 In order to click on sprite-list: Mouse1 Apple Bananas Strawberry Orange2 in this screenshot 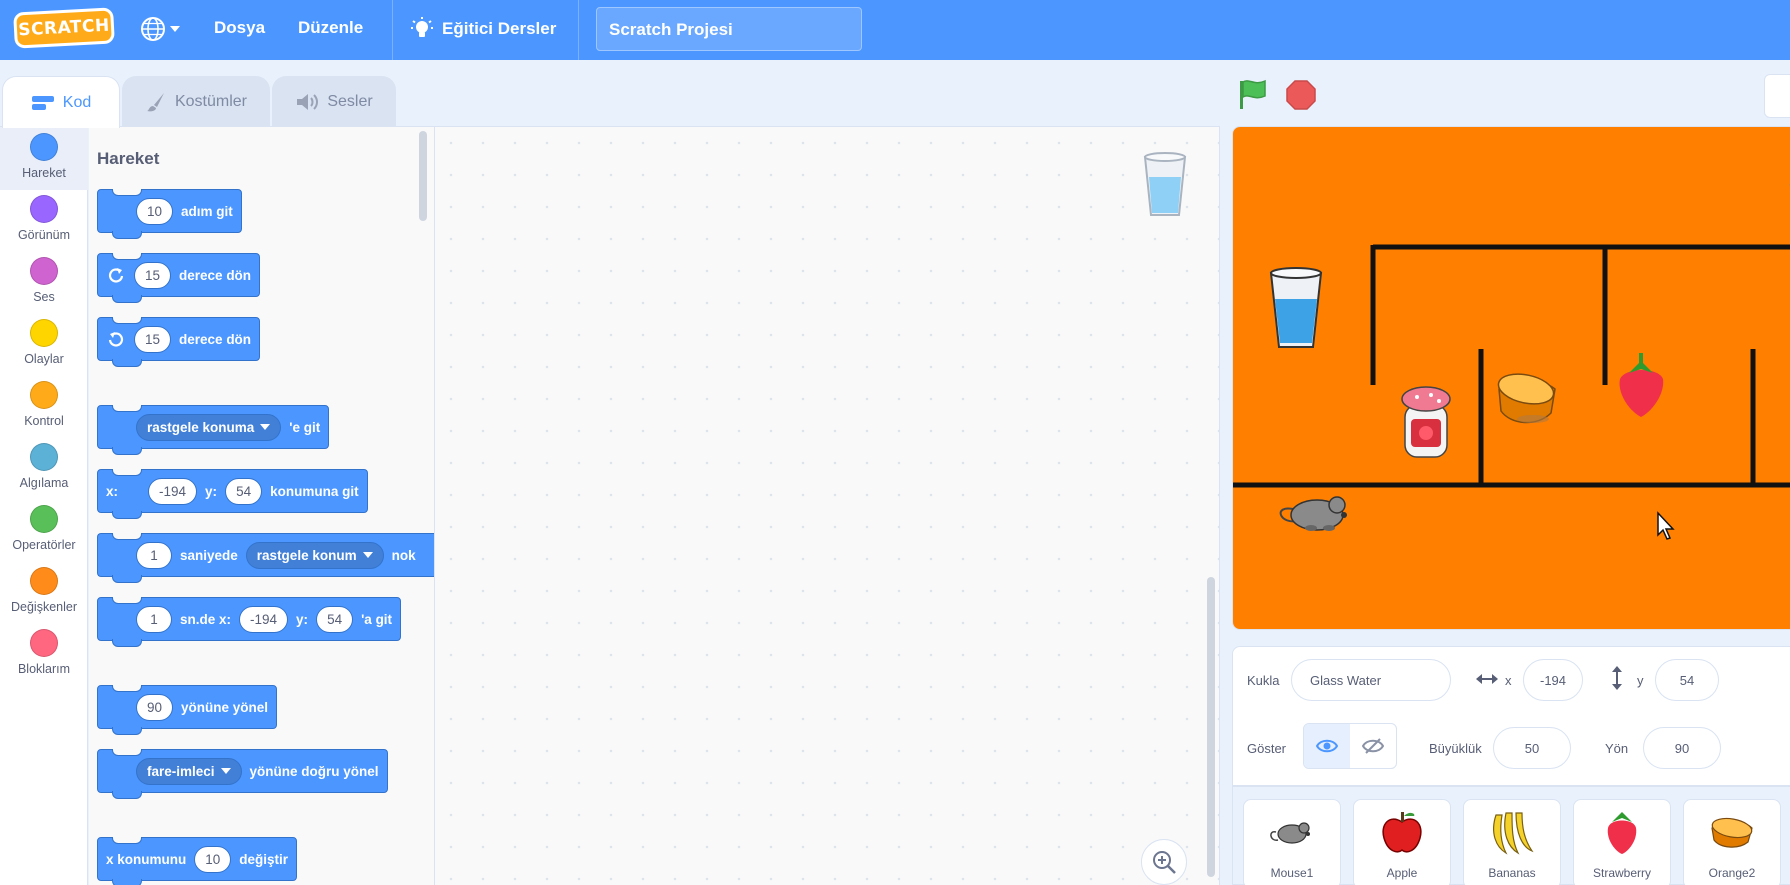, I will do `click(1511, 835)`.